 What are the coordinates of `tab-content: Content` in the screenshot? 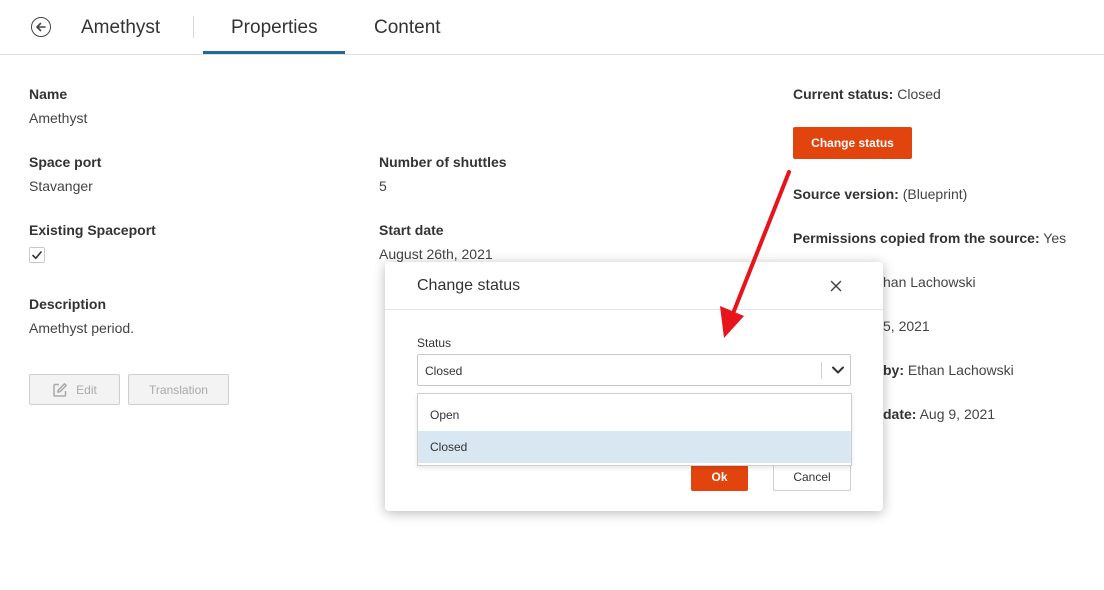 It's located at (407, 28).